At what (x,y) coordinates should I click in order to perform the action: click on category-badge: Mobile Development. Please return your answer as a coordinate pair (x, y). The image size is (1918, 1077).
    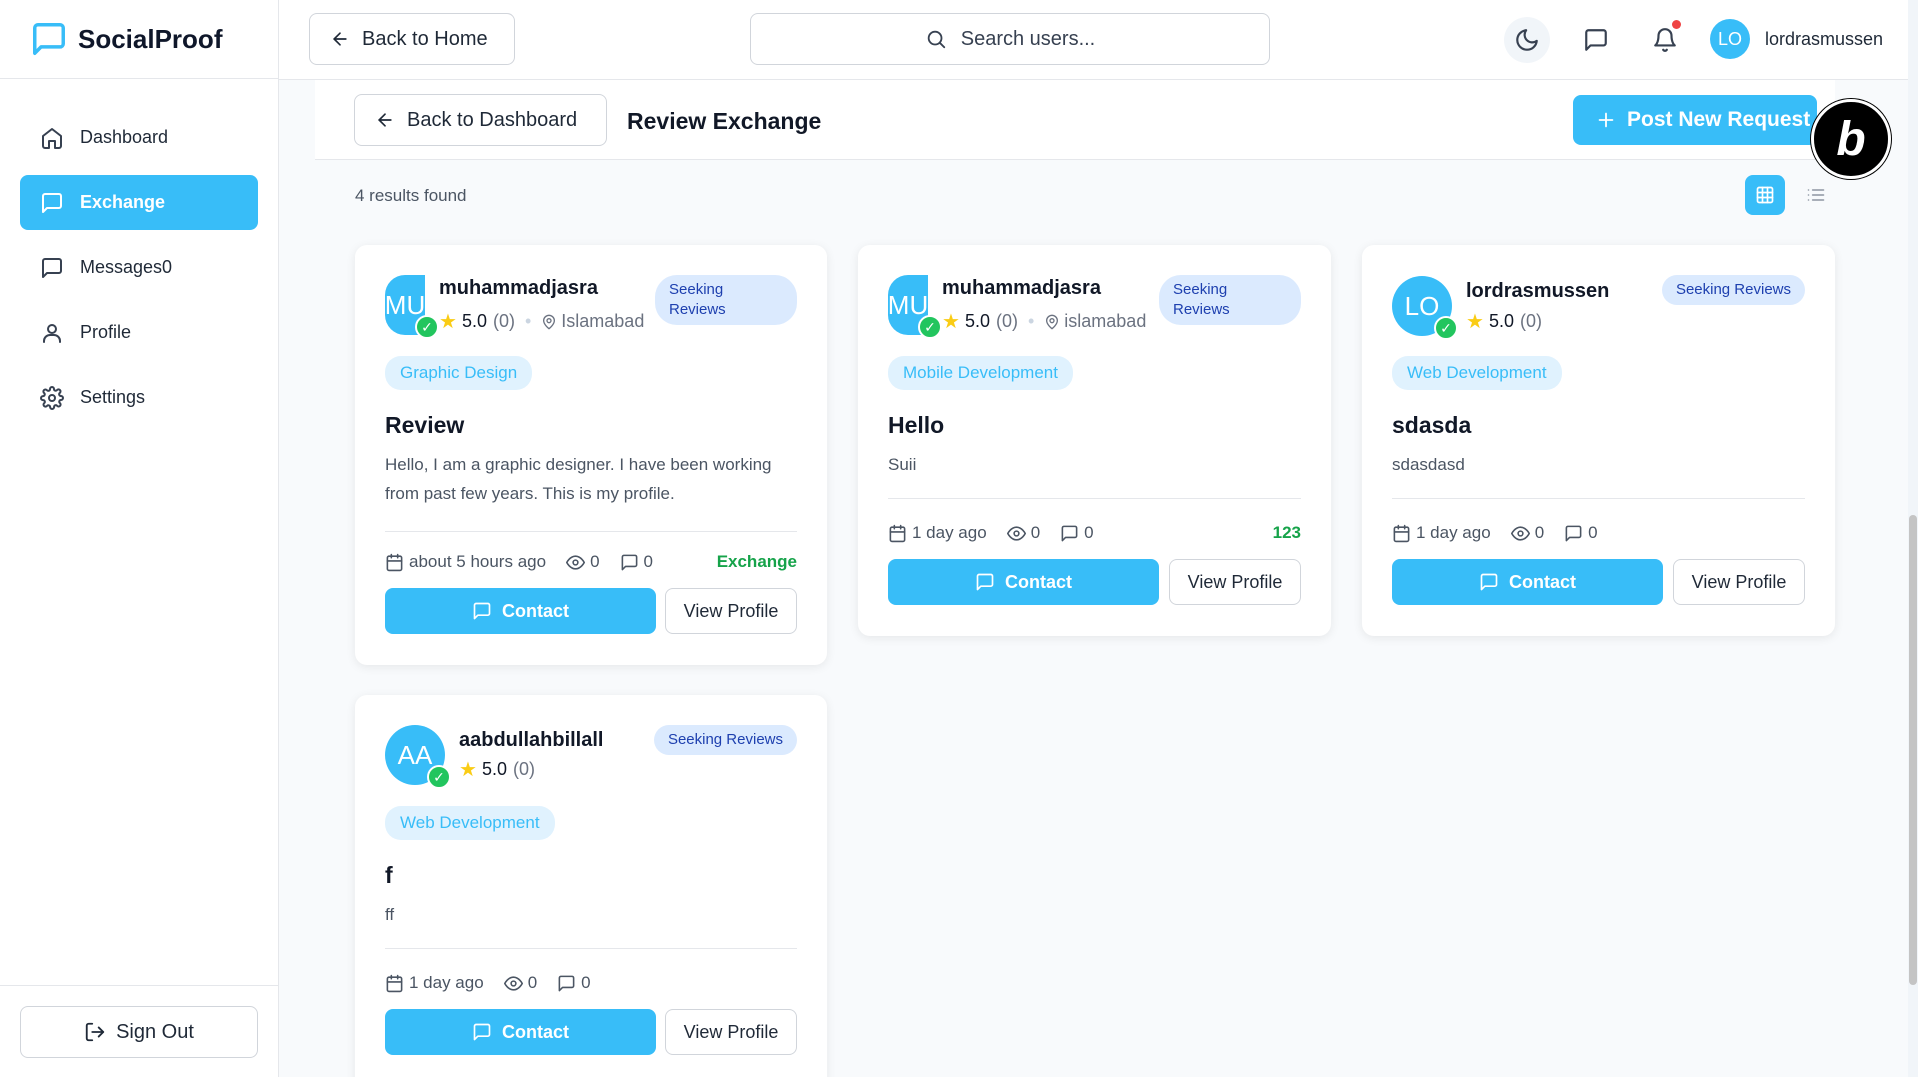
    Looking at the image, I should click on (980, 373).